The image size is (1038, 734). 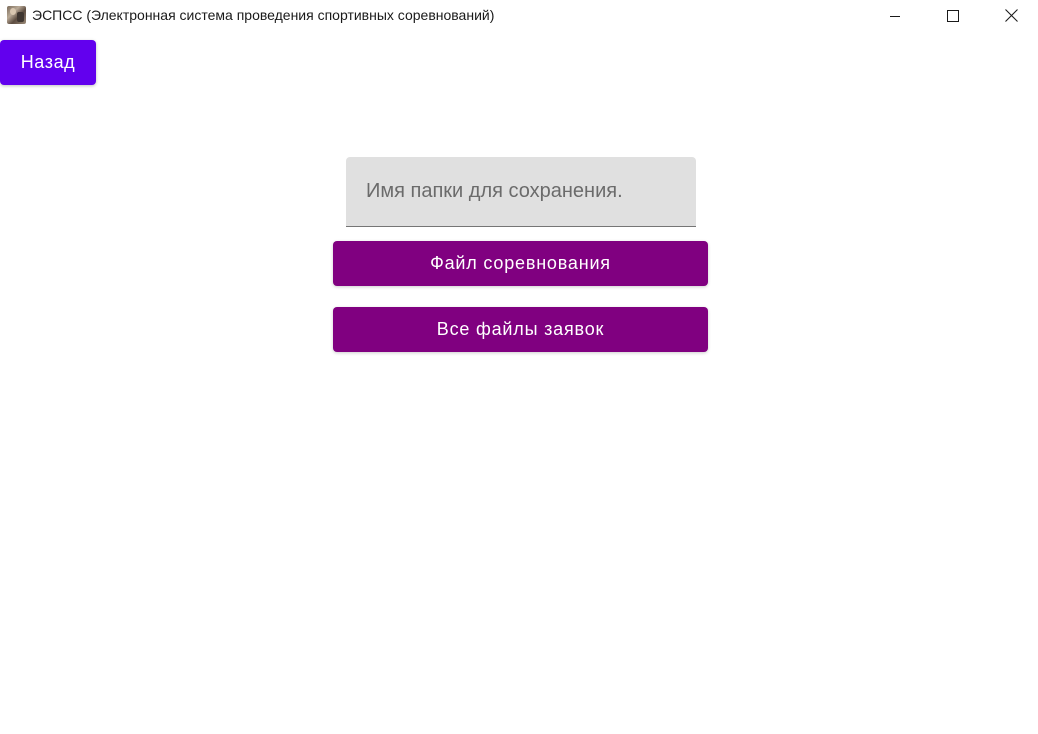 What do you see at coordinates (520, 263) in the screenshot?
I see `competition-file-button: Файл соревнования` at bounding box center [520, 263].